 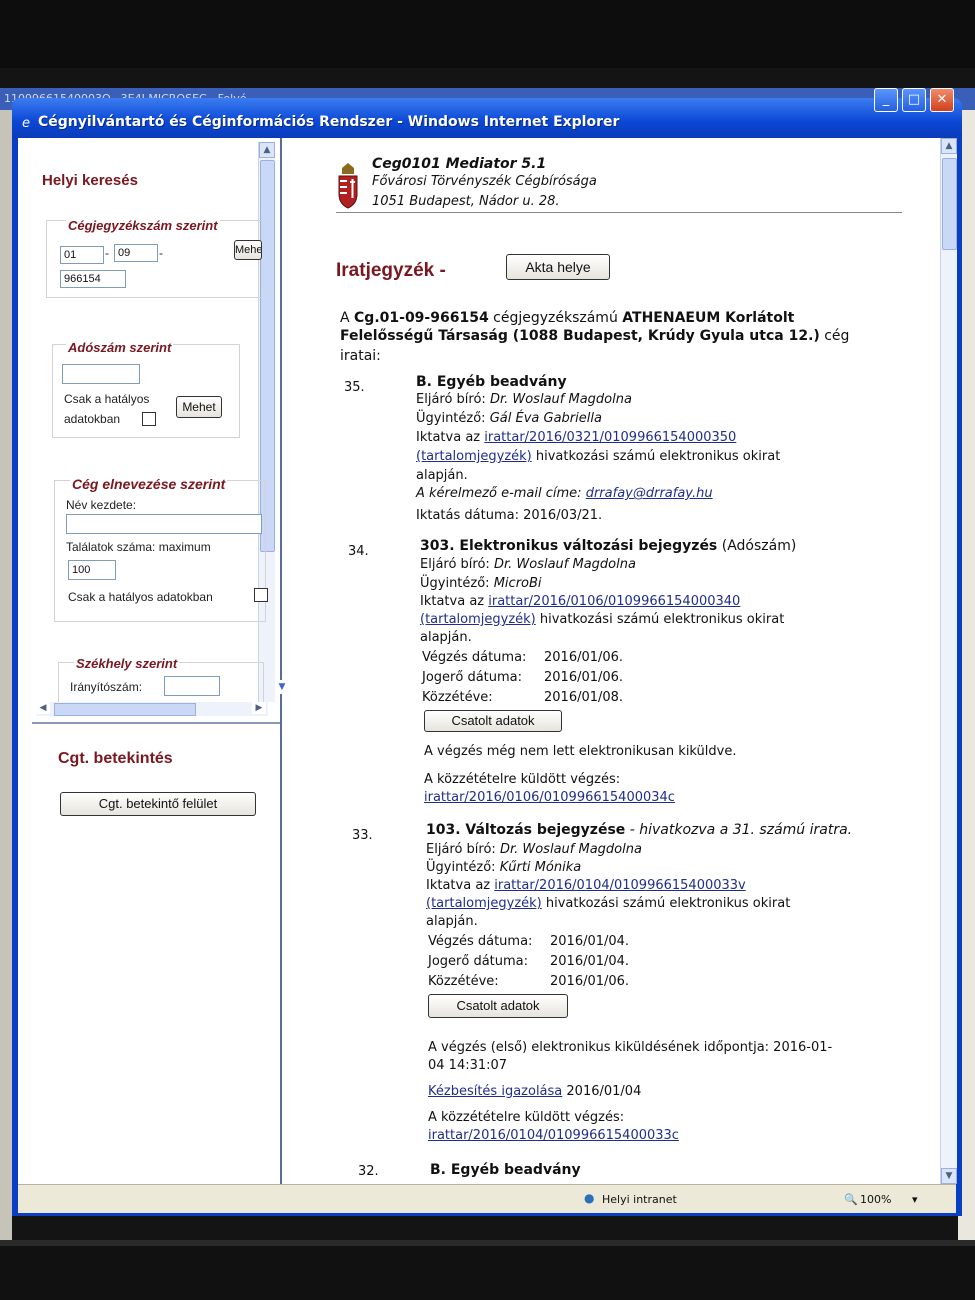 I want to click on close-icon: ✕, so click(x=942, y=99).